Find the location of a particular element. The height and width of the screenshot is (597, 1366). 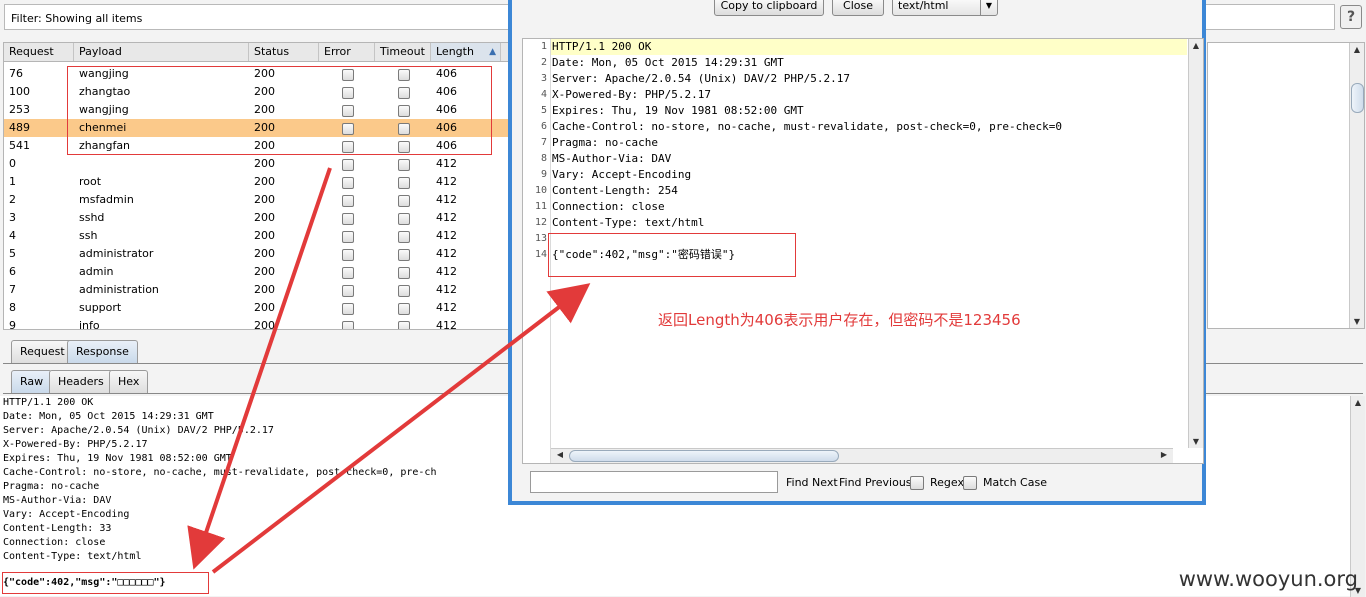

scroll-up-icon: ▲ is located at coordinates (1357, 49).